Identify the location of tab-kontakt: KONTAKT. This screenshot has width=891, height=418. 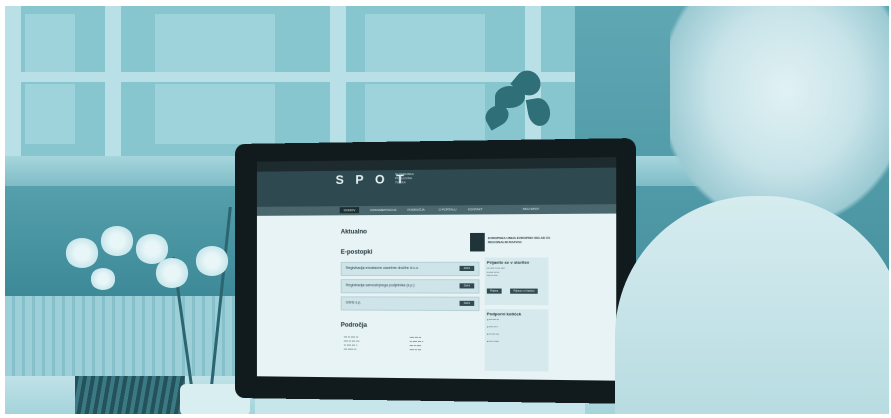
(475, 209).